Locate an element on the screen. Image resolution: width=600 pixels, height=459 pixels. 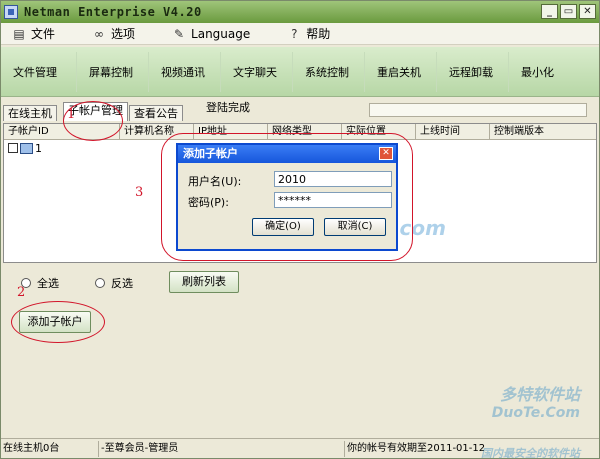
text-chat-button: 文字聊天 is located at coordinates (259, 71).